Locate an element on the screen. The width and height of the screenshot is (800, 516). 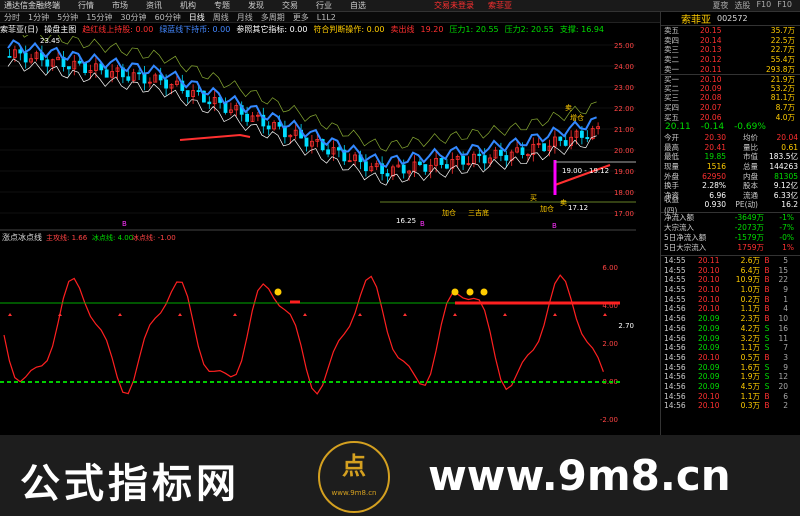
fund-value: 1759万 is located at coordinates (750, 248).